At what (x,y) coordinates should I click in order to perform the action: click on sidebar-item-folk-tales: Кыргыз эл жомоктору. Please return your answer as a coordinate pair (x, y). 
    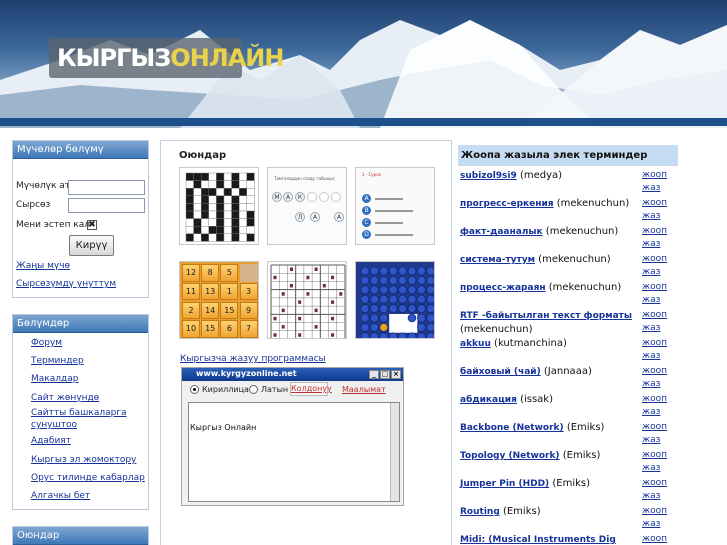
    Looking at the image, I should click on (83, 460).